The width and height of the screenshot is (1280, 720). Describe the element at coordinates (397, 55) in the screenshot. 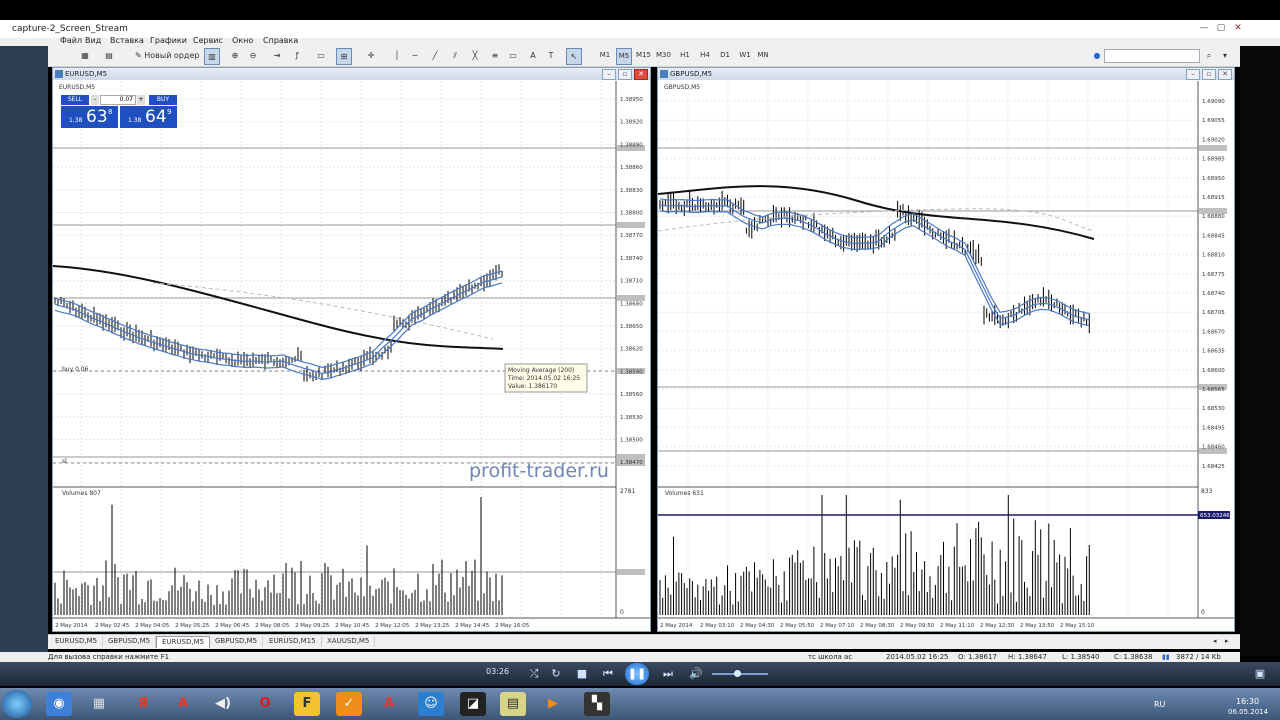

I see `vertical-line-icon: │` at that location.